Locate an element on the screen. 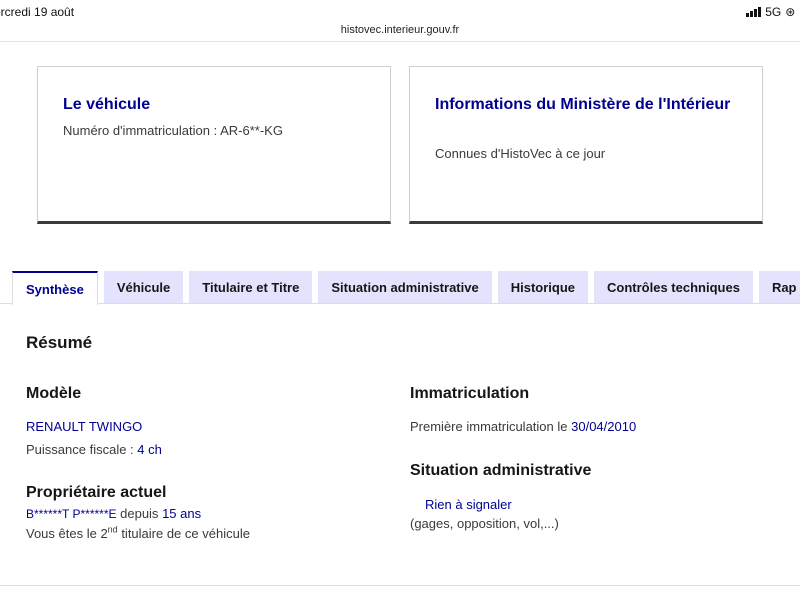 The image size is (800, 600). owner-rank-prefix: Vous êtes le 2 is located at coordinates (67, 533).